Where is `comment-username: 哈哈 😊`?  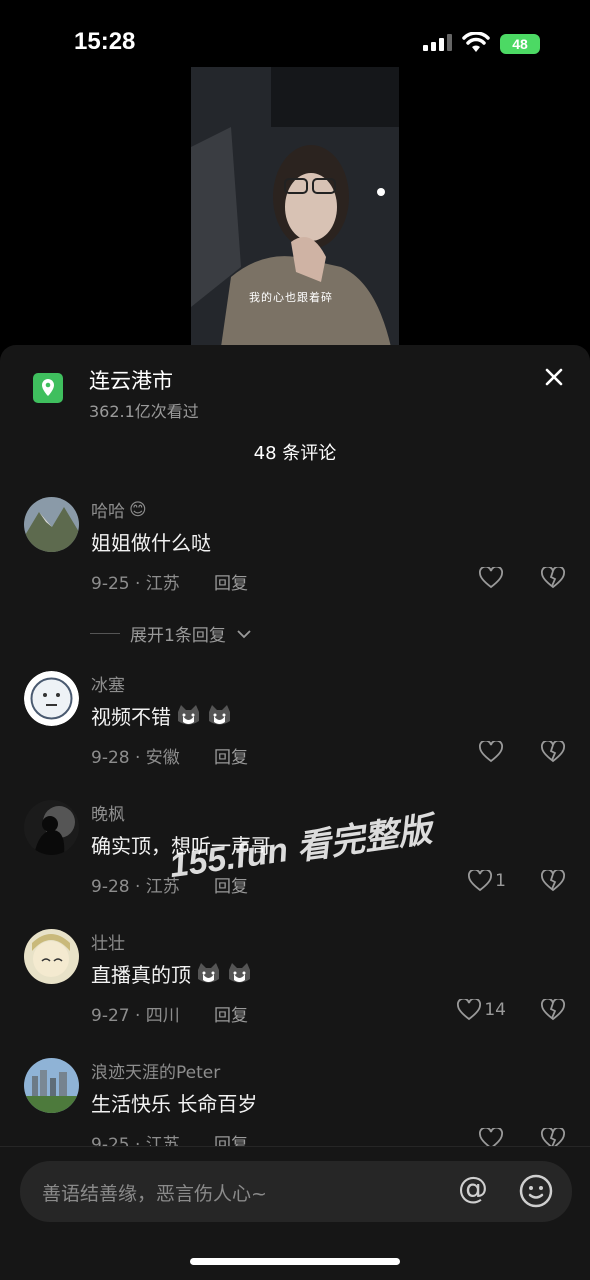
comment-username: 哈哈 😊 is located at coordinates (119, 510).